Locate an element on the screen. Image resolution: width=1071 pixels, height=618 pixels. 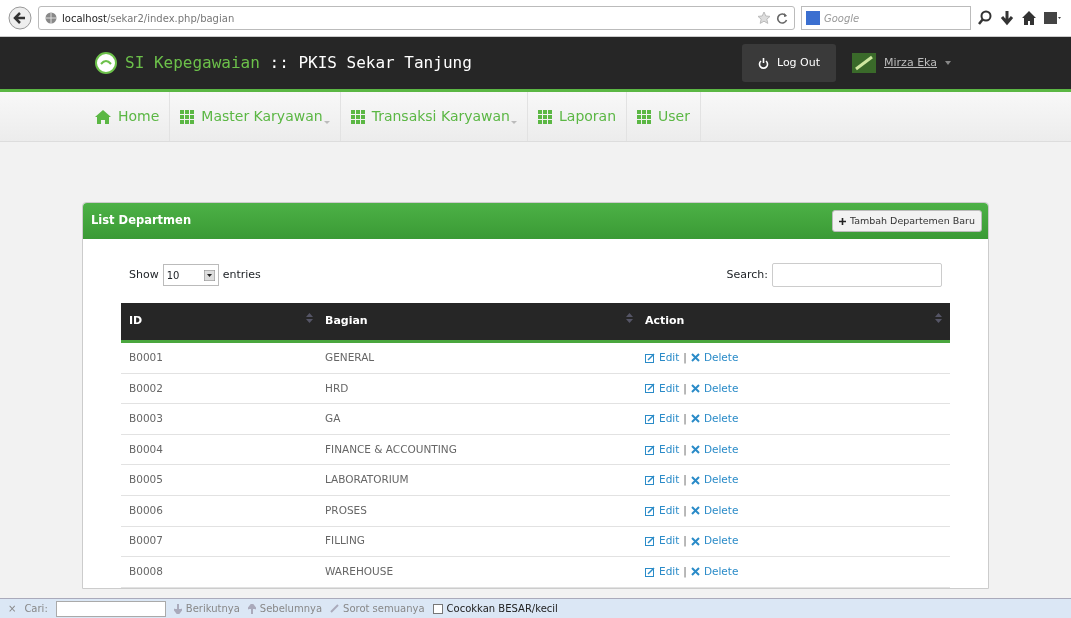
entries-label: entries is located at coordinates (241, 274).